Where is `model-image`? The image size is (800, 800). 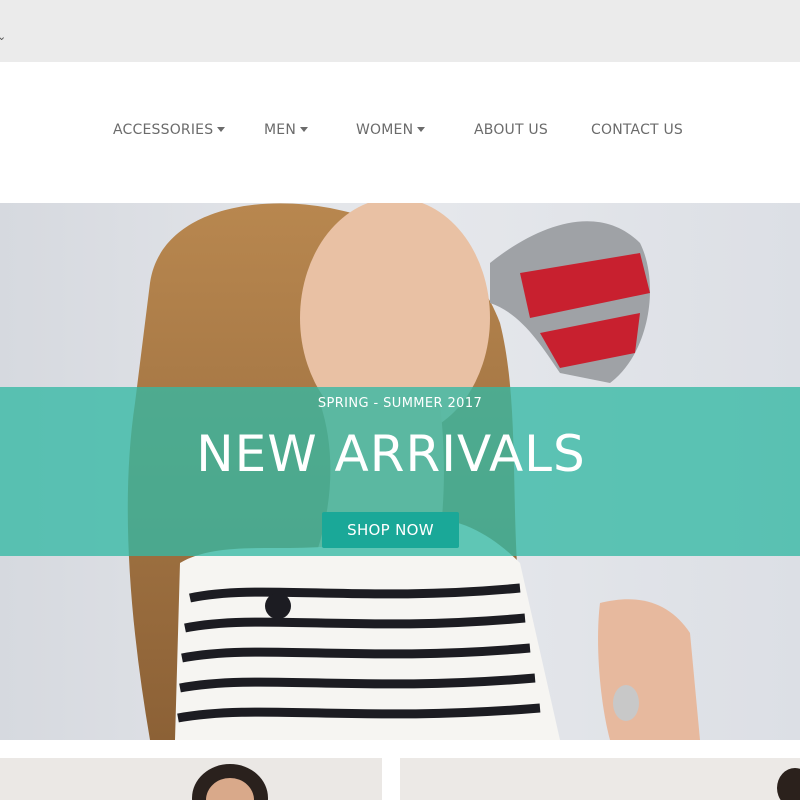 model-image is located at coordinates (600, 779).